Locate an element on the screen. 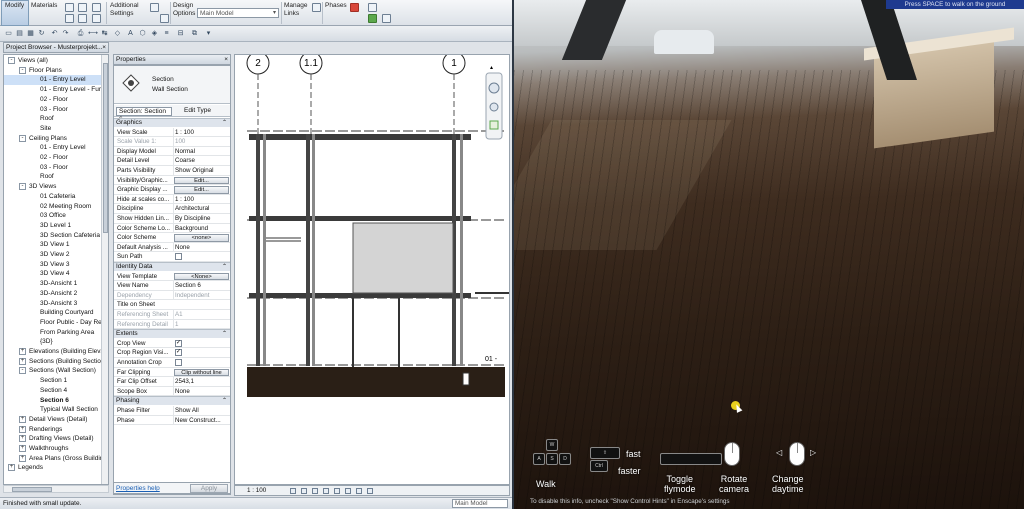 The height and width of the screenshot is (509, 1024). shadows-icon is located at coordinates (326, 491).